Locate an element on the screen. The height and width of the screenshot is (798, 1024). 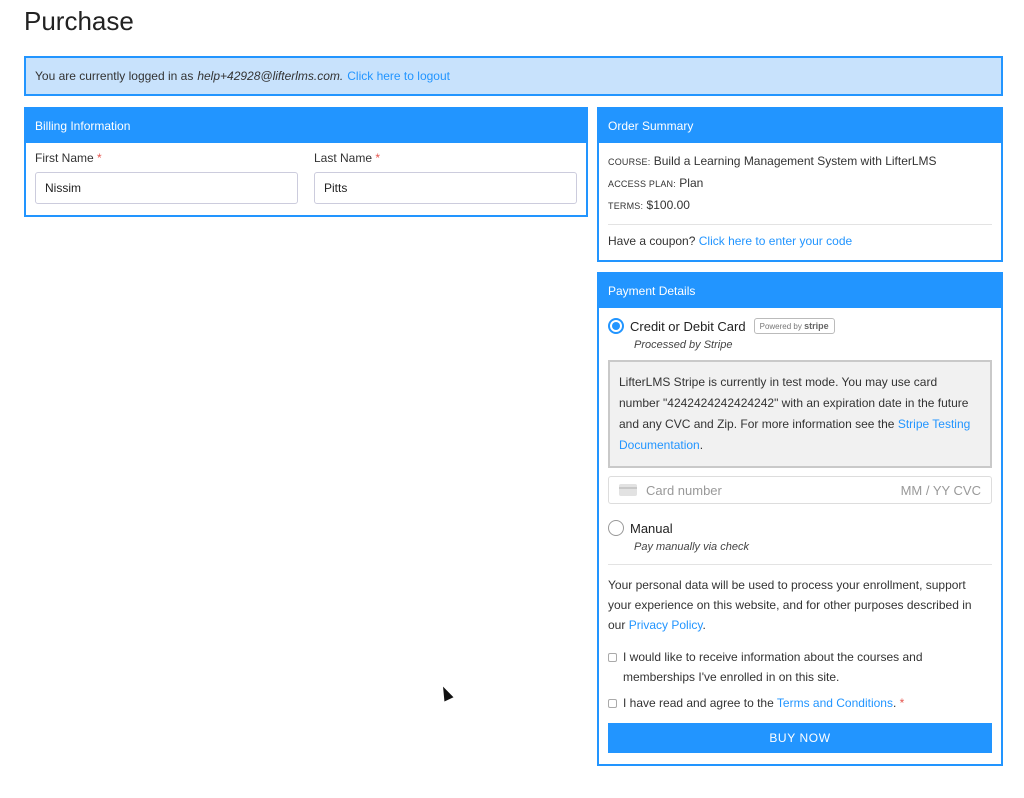
card-number-input: Card number MM / YY CVC is located at coordinates (800, 490).